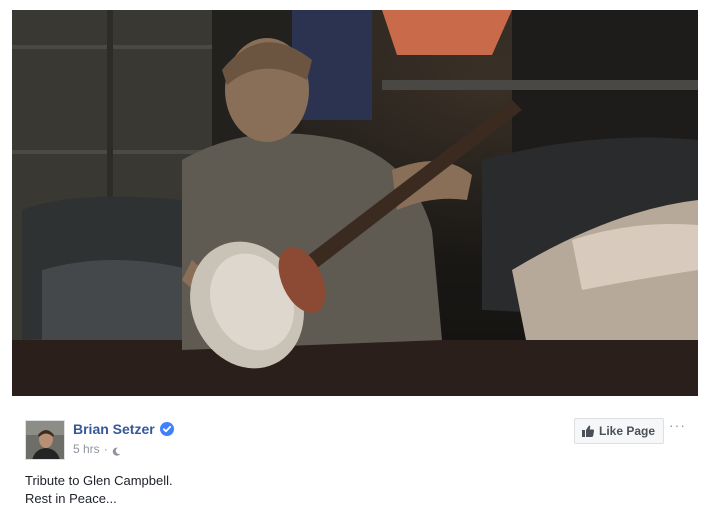 The height and width of the screenshot is (515, 709). I want to click on moon-icon, so click(116, 450).